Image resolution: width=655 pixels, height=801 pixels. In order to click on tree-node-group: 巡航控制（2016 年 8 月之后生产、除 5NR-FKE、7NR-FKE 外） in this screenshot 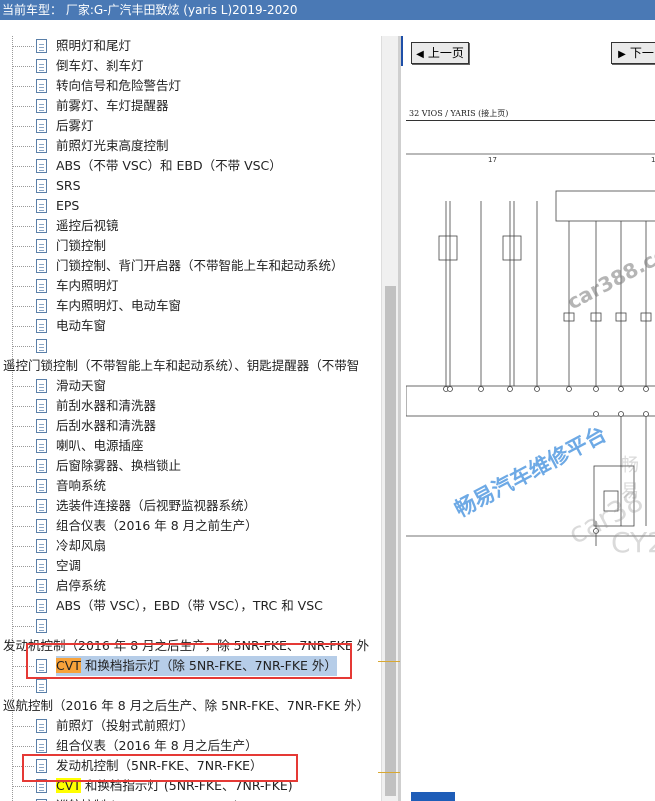, I will do `click(190, 706)`.